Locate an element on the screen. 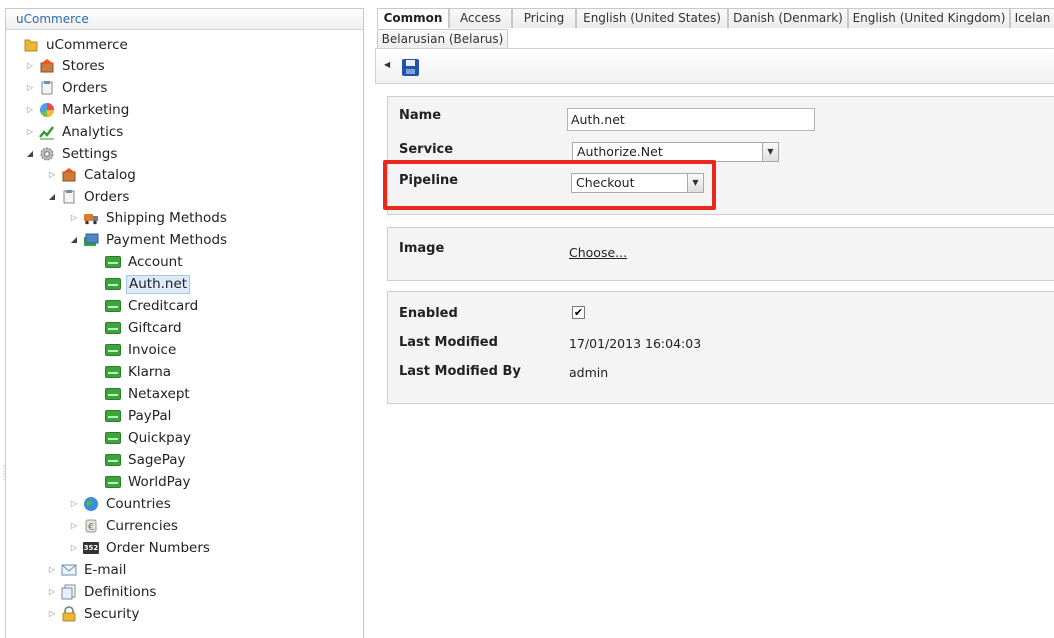 This screenshot has height=638, width=1054. tree-node-marketing: ▷ Marketing is located at coordinates (77, 110).